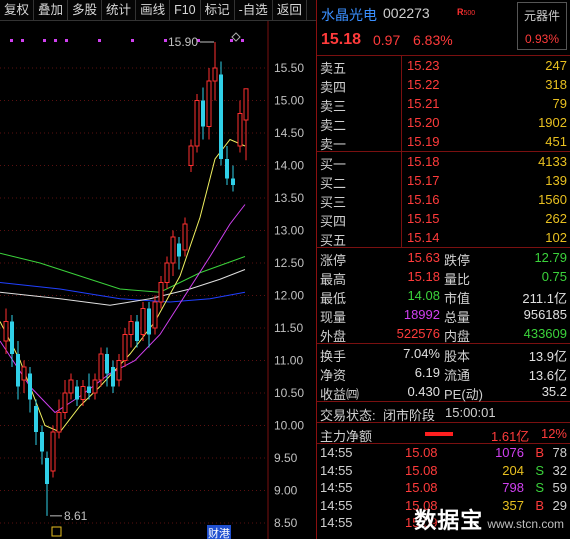 The height and width of the screenshot is (539, 570). I want to click on tick-side: S, so click(539, 470).